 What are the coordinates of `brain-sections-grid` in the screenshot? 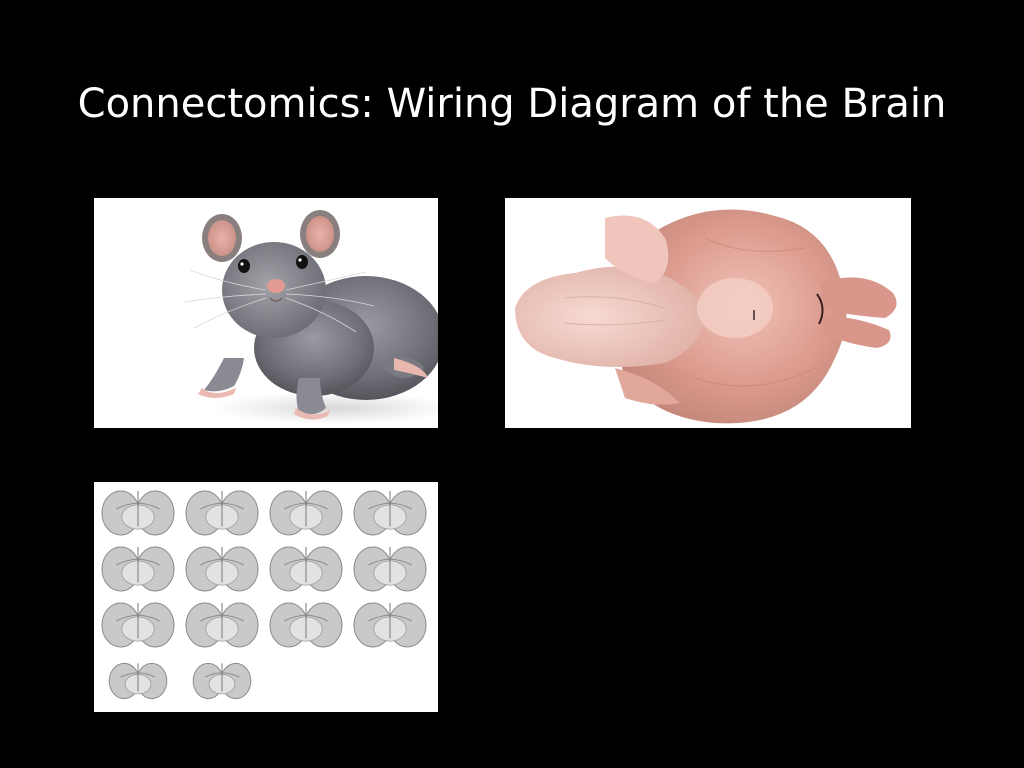 It's located at (266, 597).